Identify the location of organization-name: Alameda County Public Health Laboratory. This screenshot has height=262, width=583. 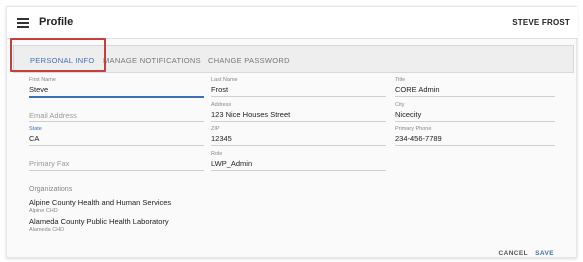
(99, 221).